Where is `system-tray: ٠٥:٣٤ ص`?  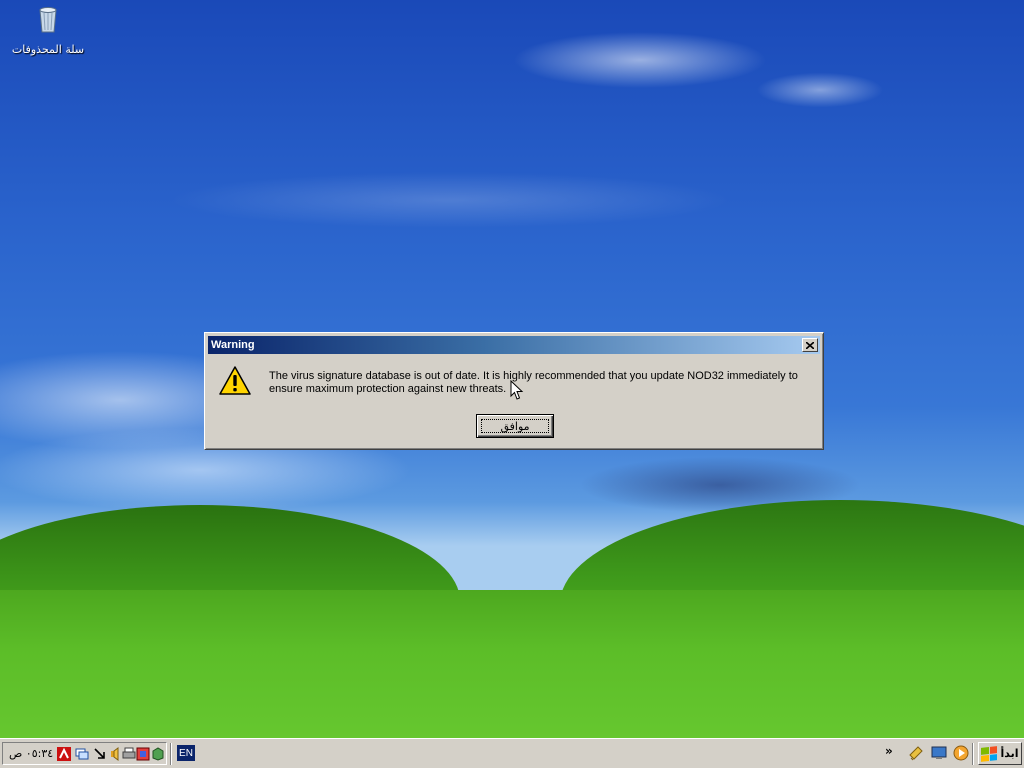
system-tray: ٠٥:٣٤ ص is located at coordinates (84, 753).